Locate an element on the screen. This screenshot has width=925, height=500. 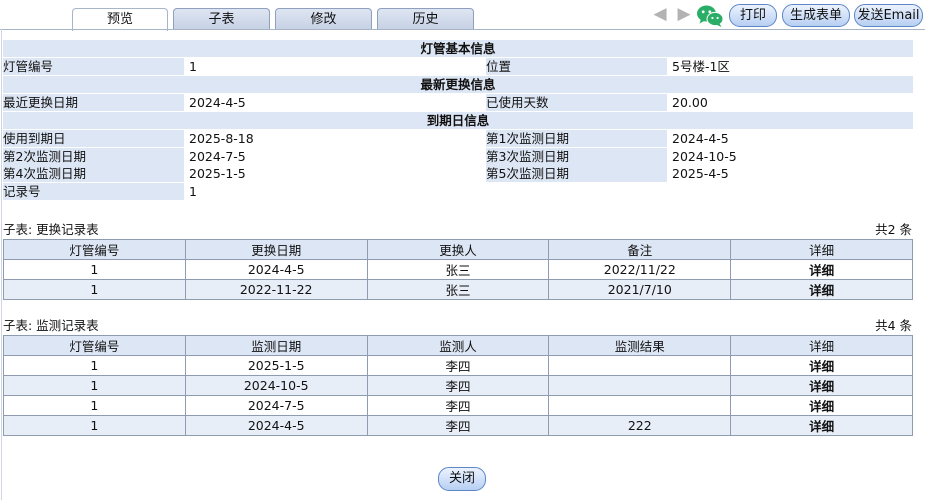
monitor-5-label: 第5次监测日期 is located at coordinates (576, 173).